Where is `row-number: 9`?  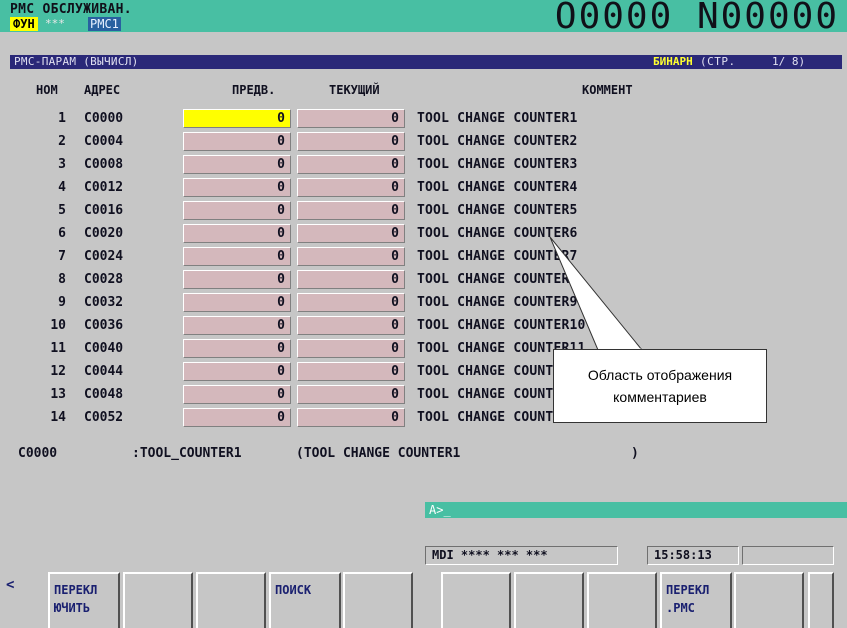 row-number: 9 is located at coordinates (62, 302).